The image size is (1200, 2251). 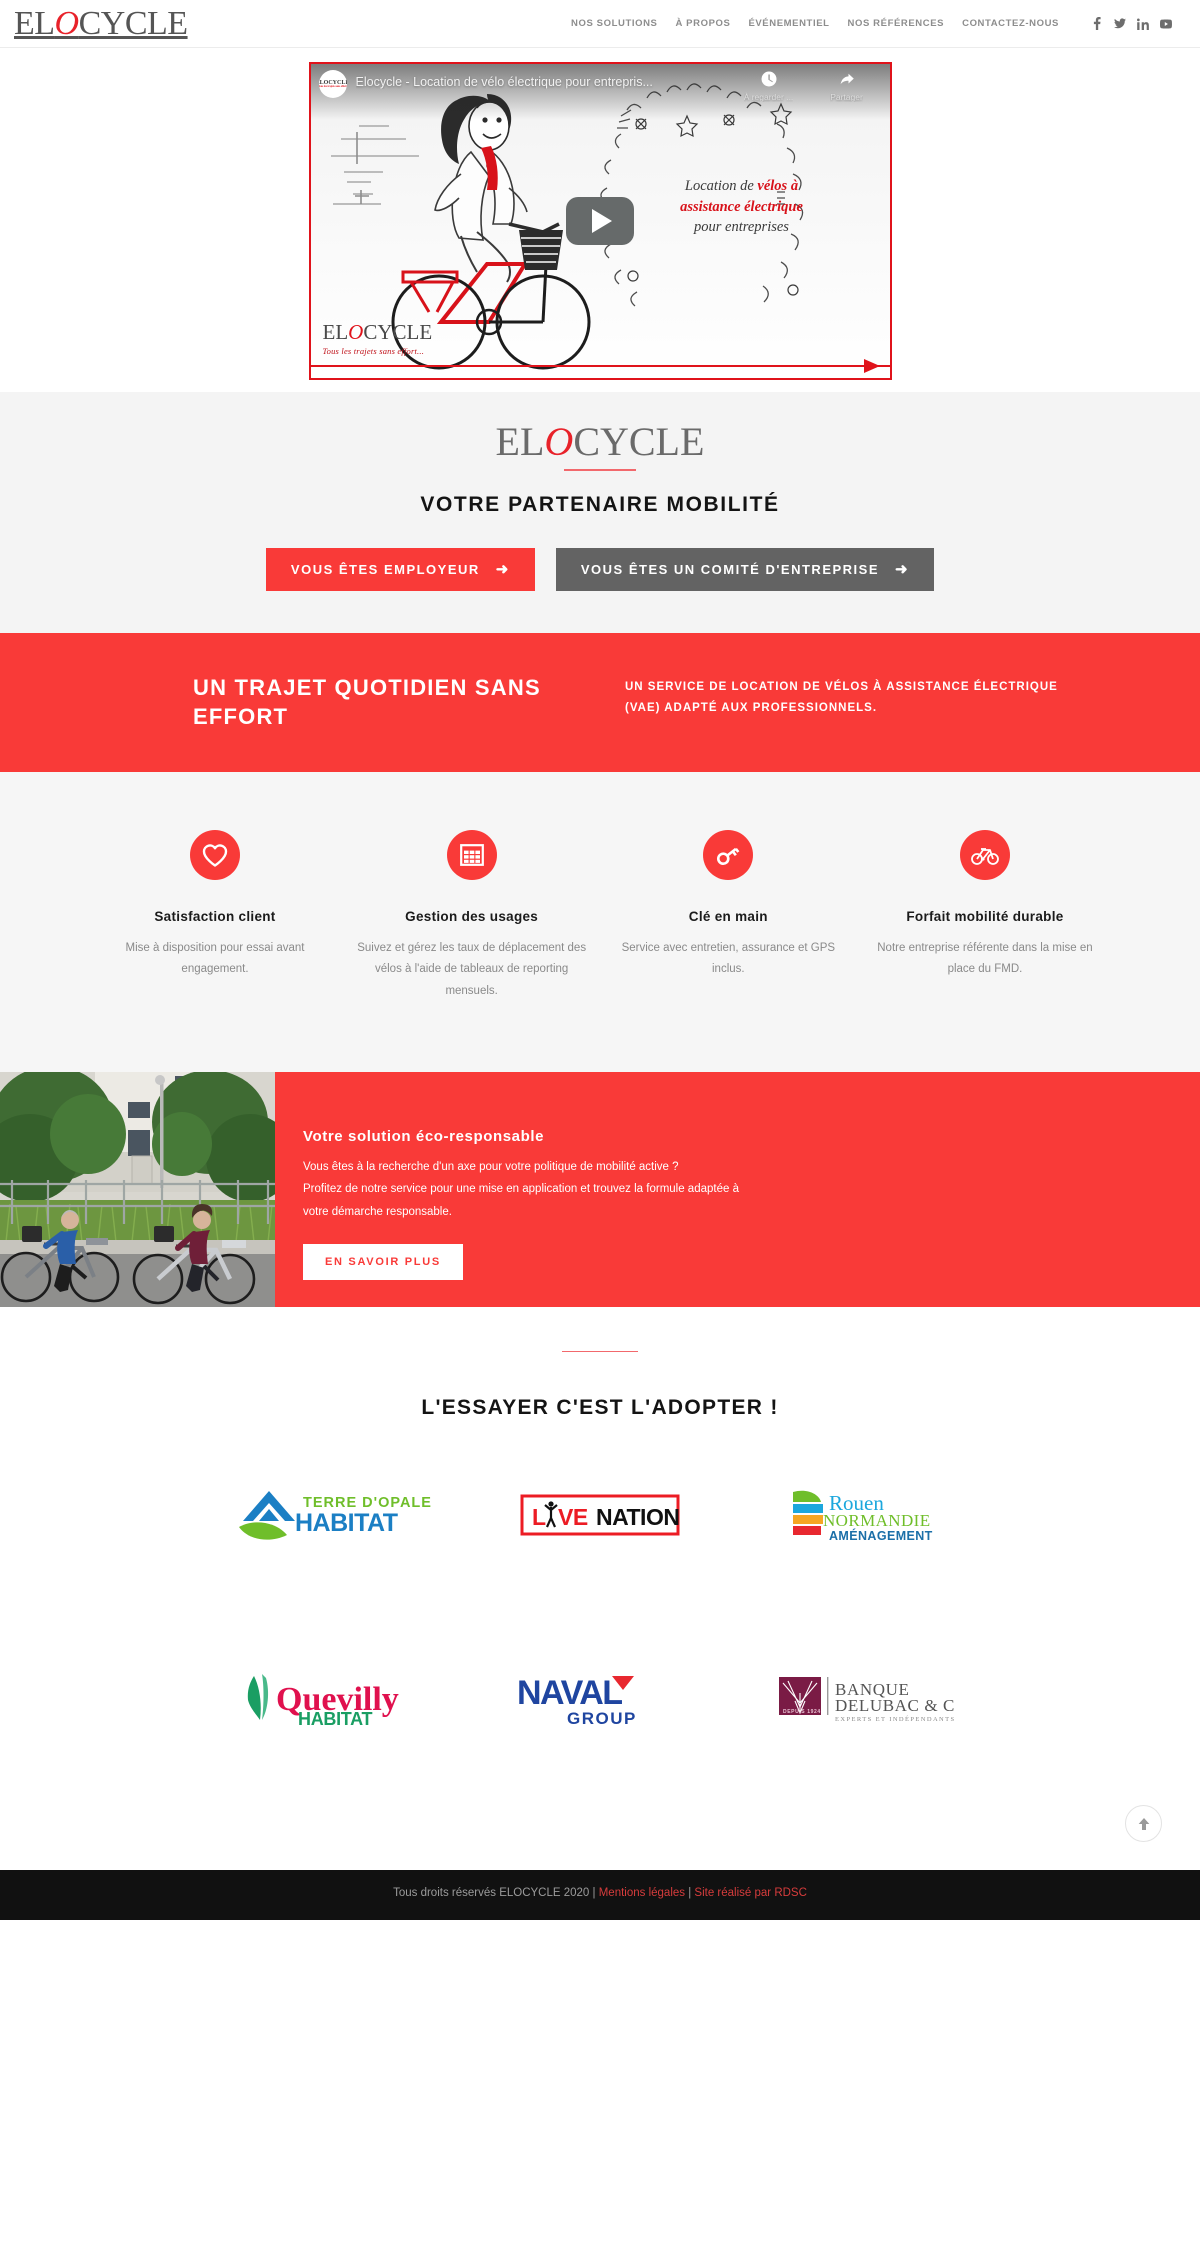 What do you see at coordinates (642, 1893) in the screenshot?
I see `footer-legal-link: Mentions légales` at bounding box center [642, 1893].